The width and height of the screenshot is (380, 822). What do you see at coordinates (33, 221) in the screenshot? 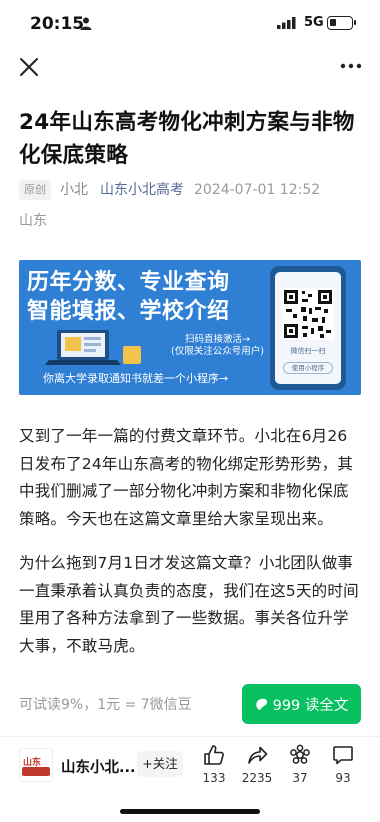
I see `location: 山东` at bounding box center [33, 221].